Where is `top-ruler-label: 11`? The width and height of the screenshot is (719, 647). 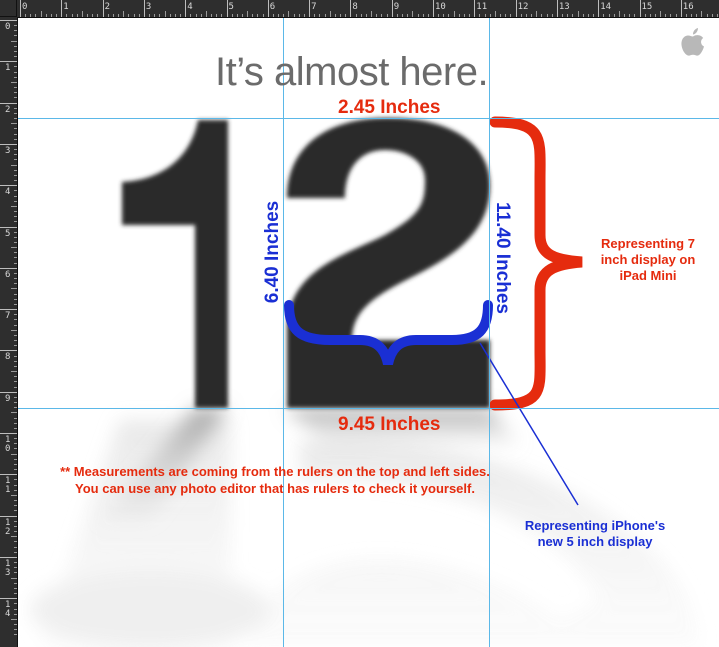 top-ruler-label: 11 is located at coordinates (482, 7).